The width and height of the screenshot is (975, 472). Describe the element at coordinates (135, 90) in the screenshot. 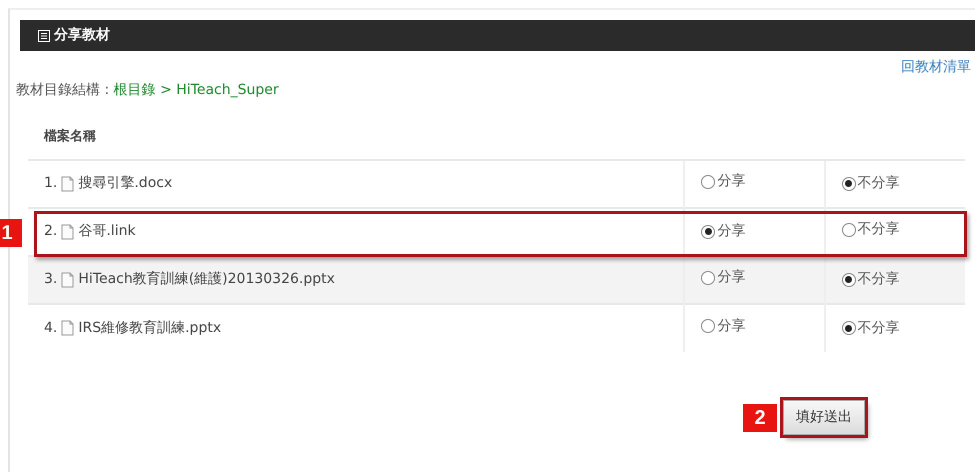

I see `breadcrumb-link: 根目錄` at that location.